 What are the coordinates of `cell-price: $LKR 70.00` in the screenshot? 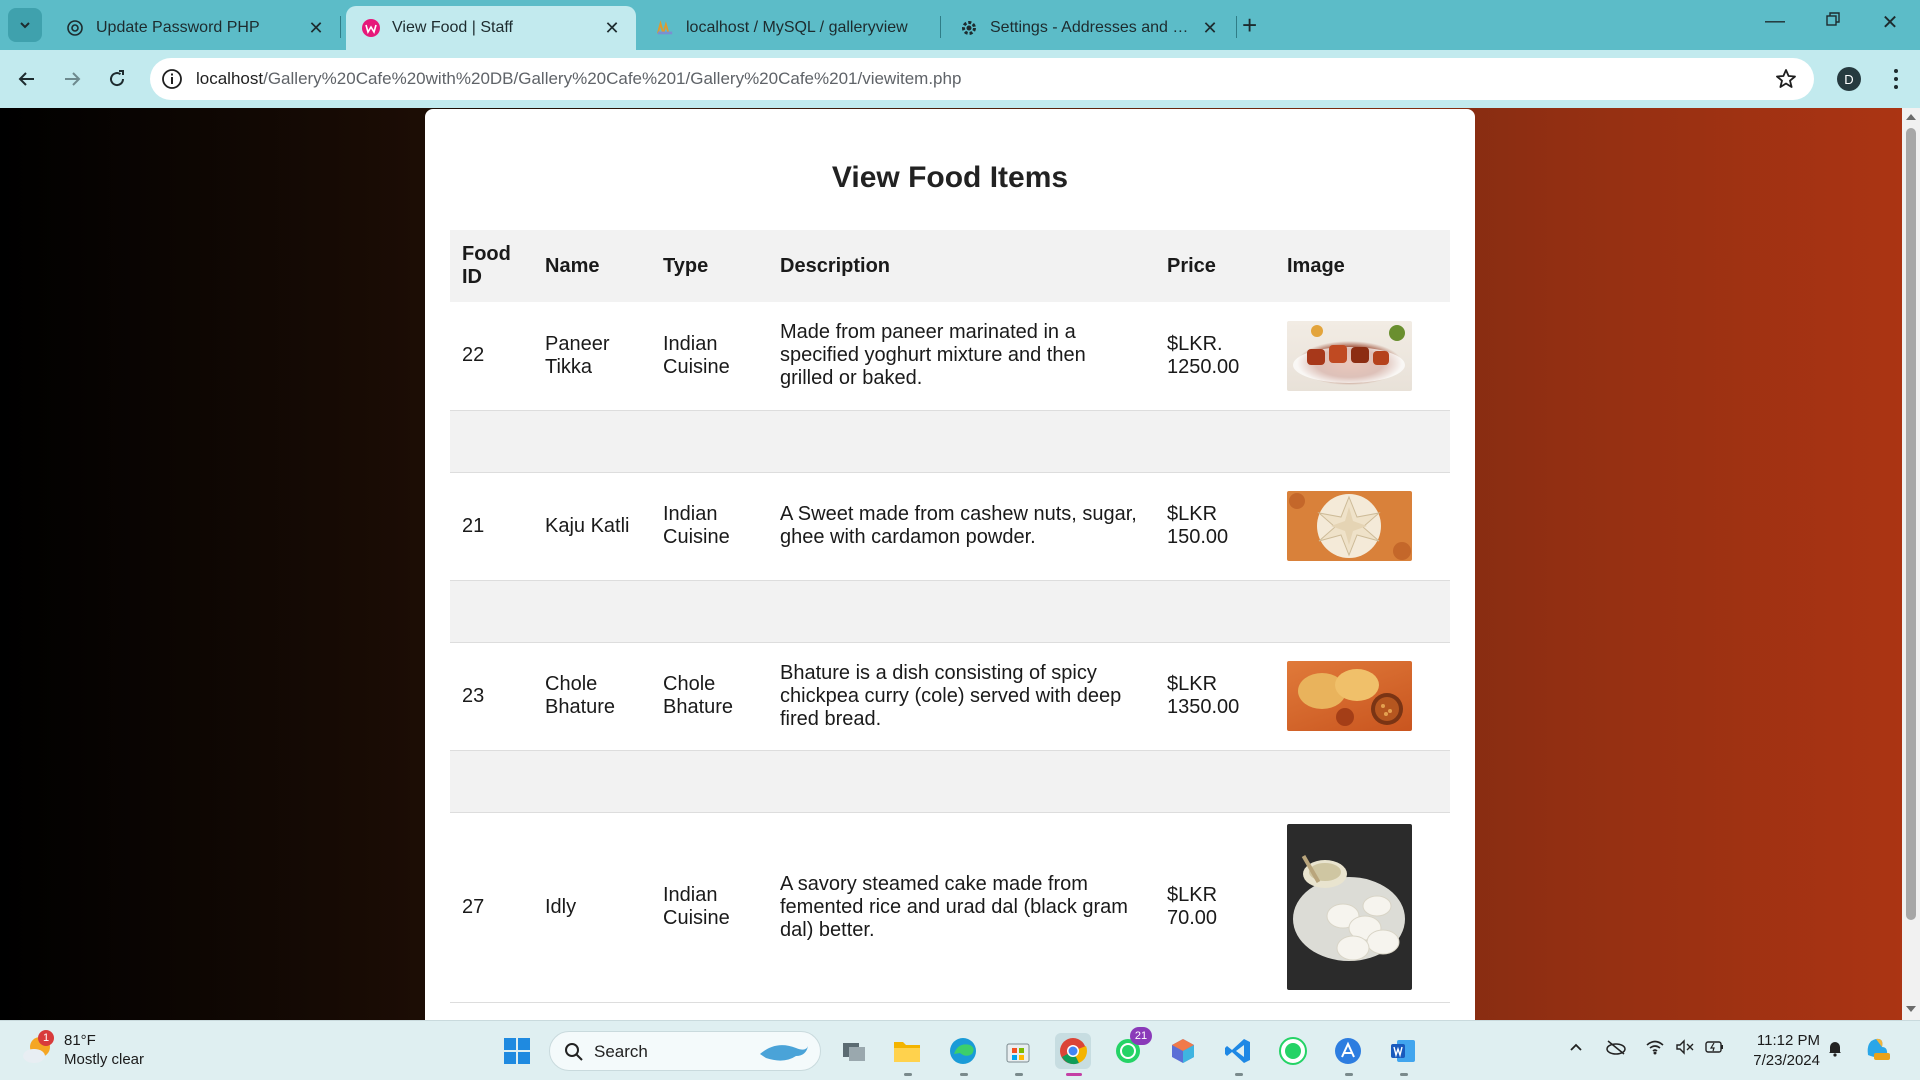 It's located at (1215, 907).